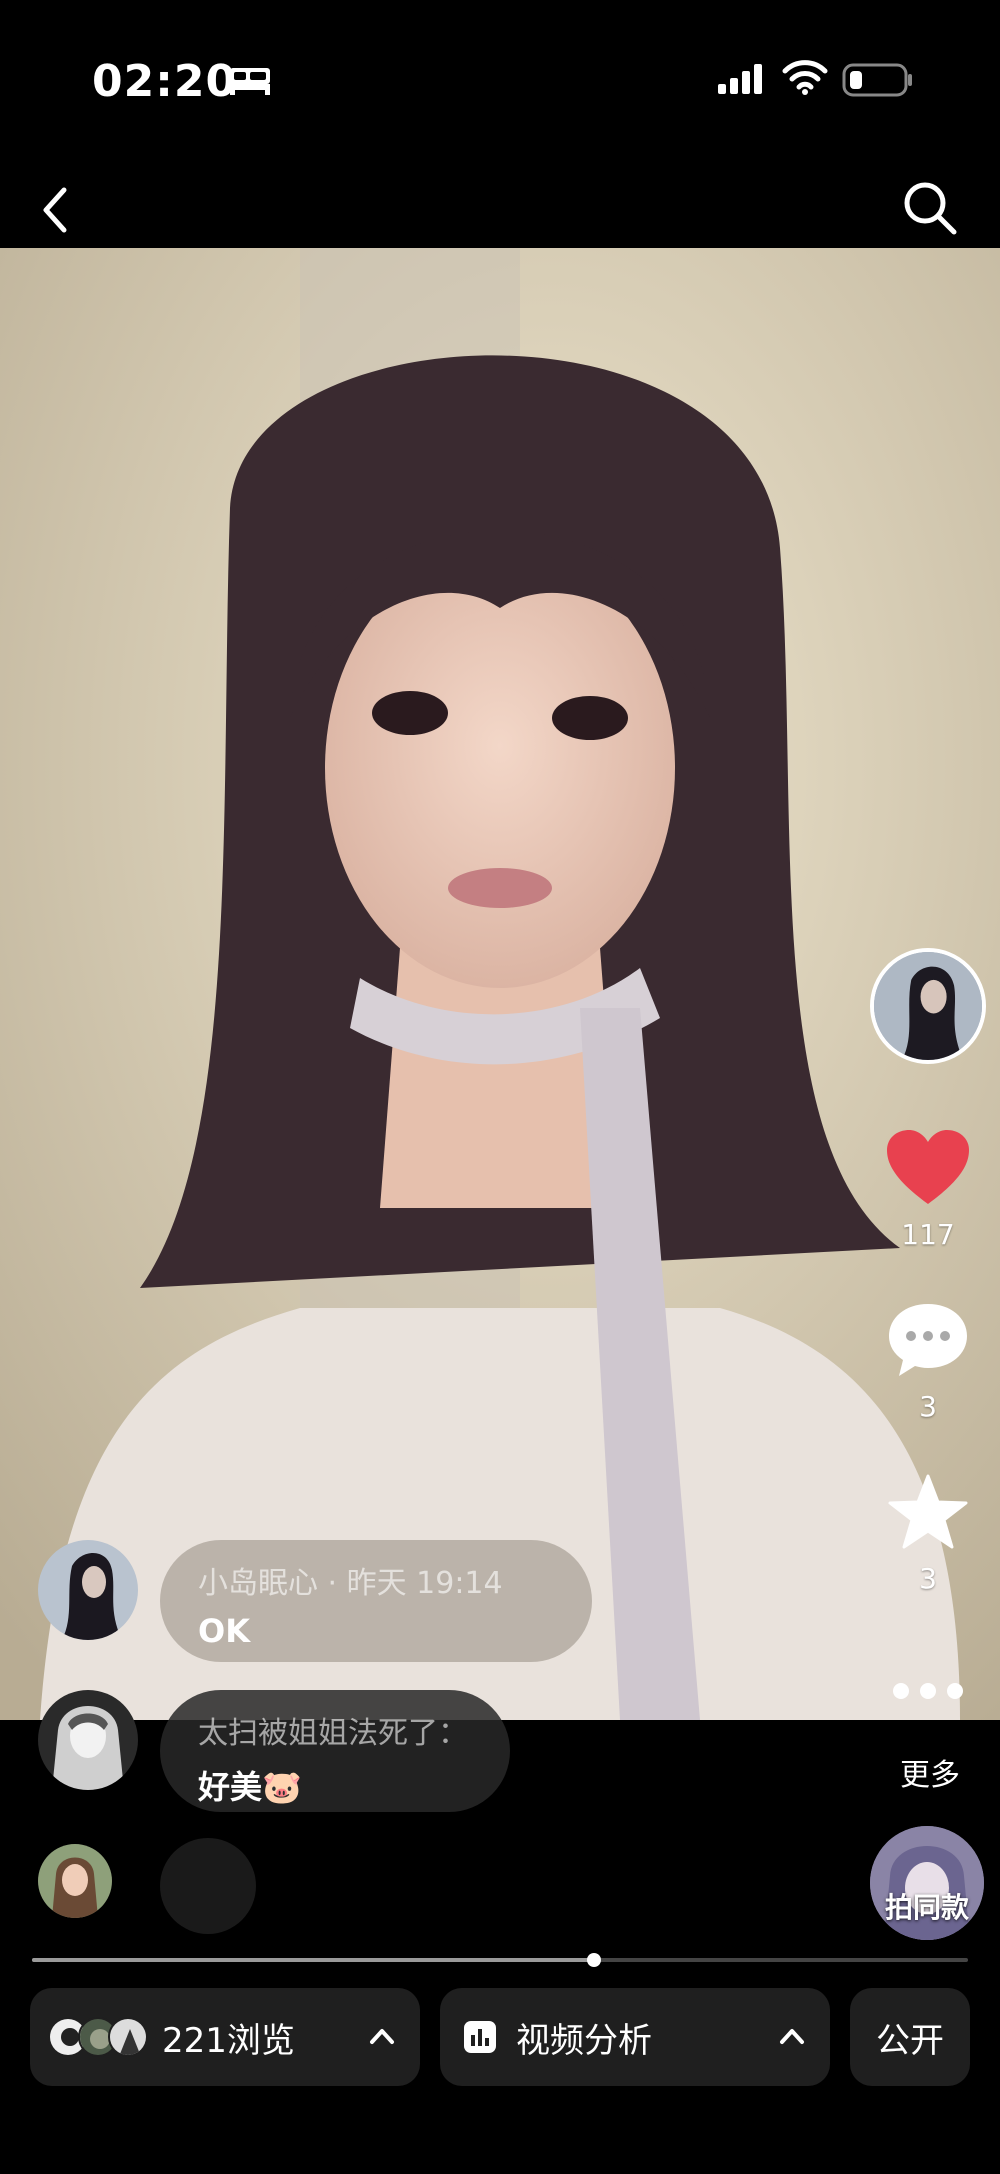  I want to click on signal-icon, so click(740, 79).